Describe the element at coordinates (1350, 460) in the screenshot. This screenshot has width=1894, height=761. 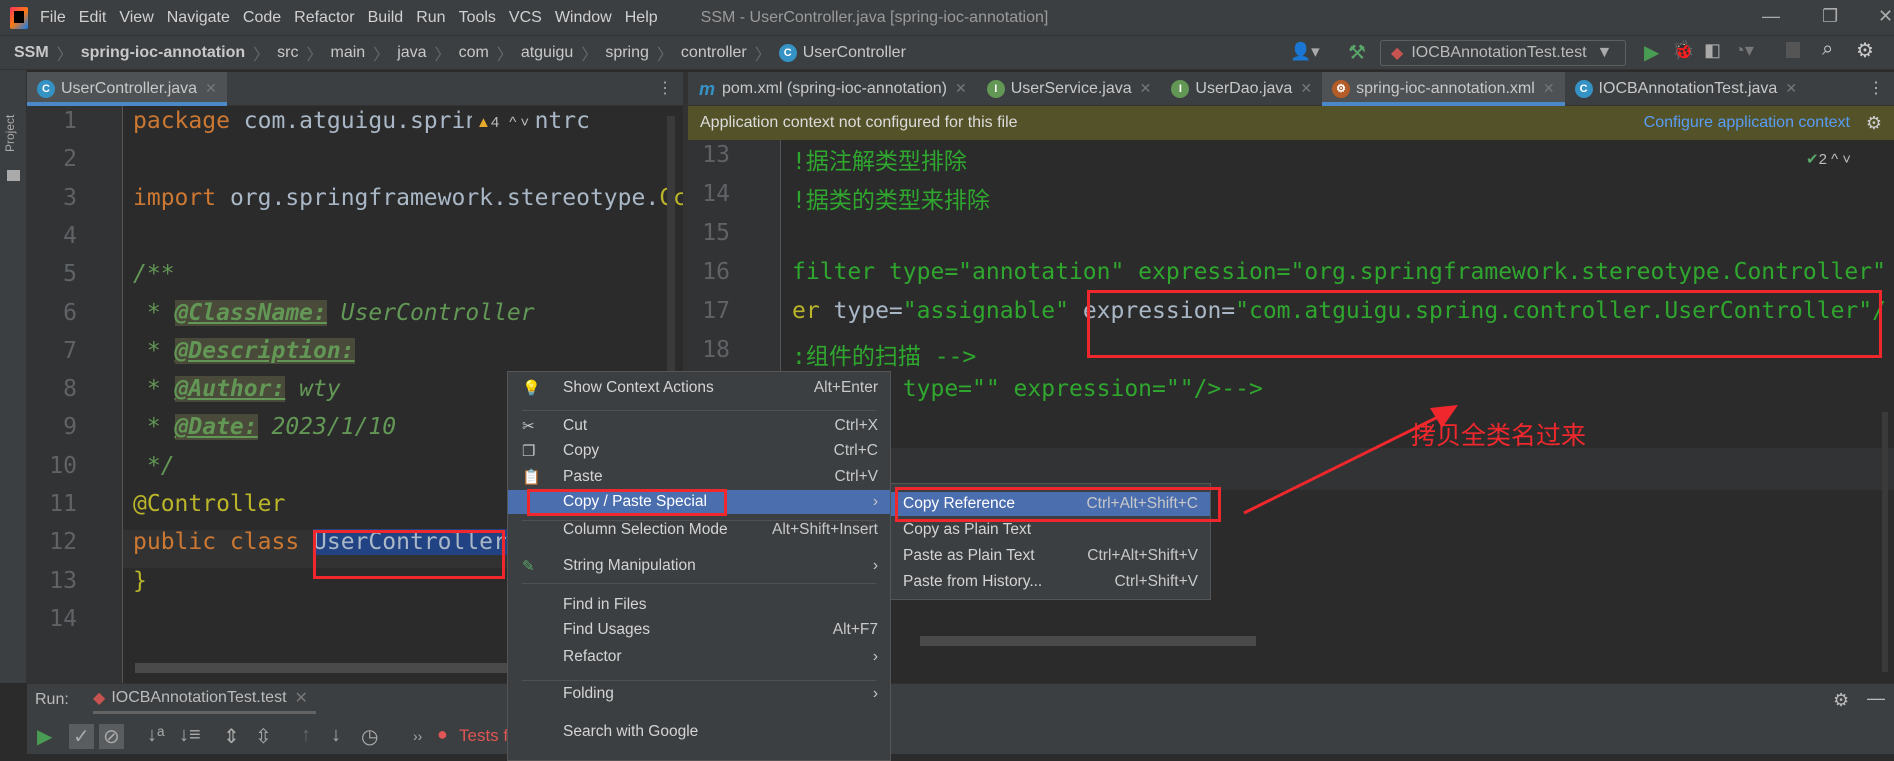
I see `annotation-arrow` at that location.